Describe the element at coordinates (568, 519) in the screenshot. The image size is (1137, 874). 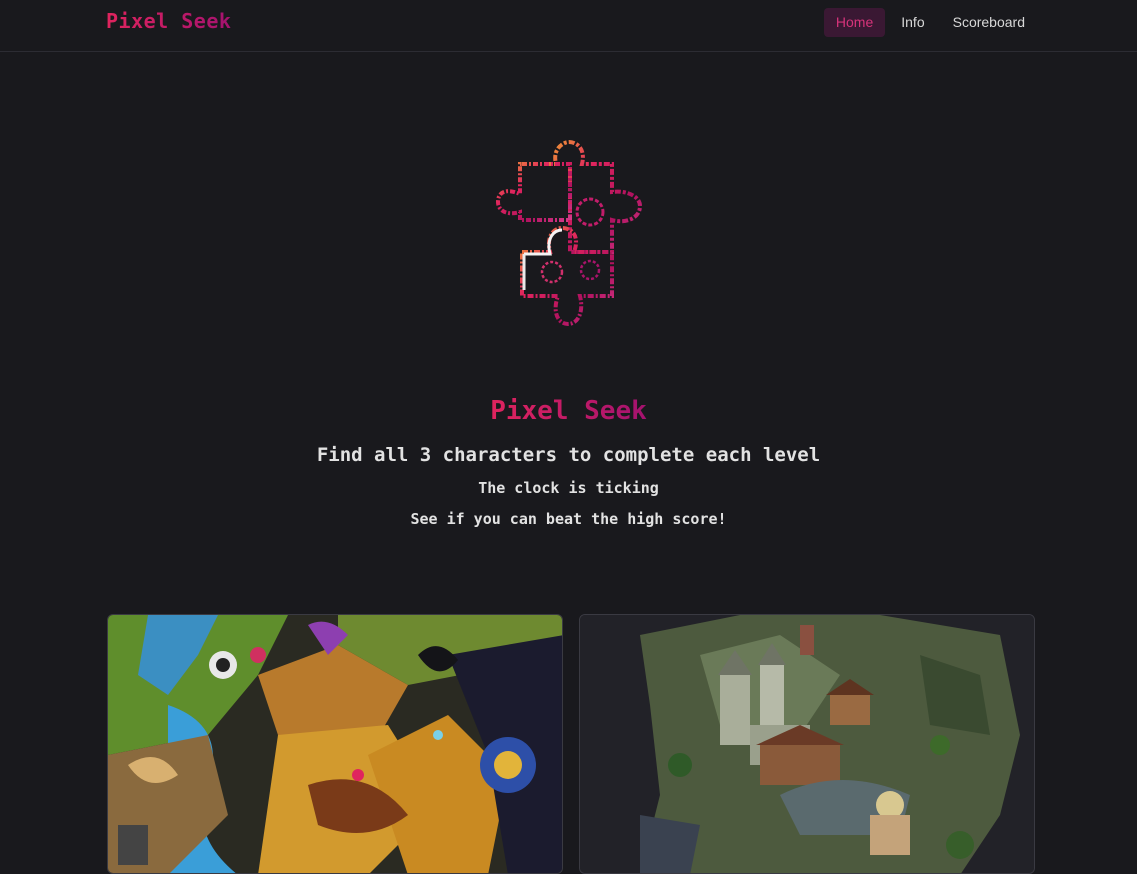
I see `hero-line-highscore: See if you can beat the high score!` at that location.